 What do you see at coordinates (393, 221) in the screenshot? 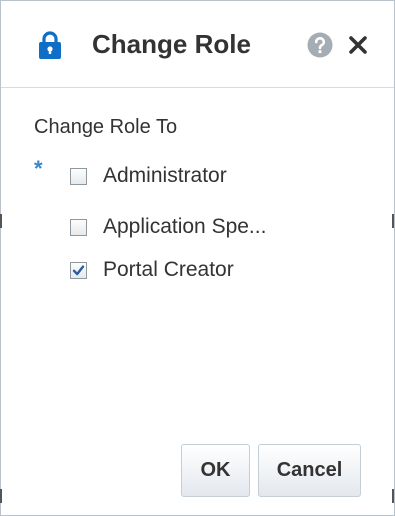
I see `right-edge-mark` at bounding box center [393, 221].